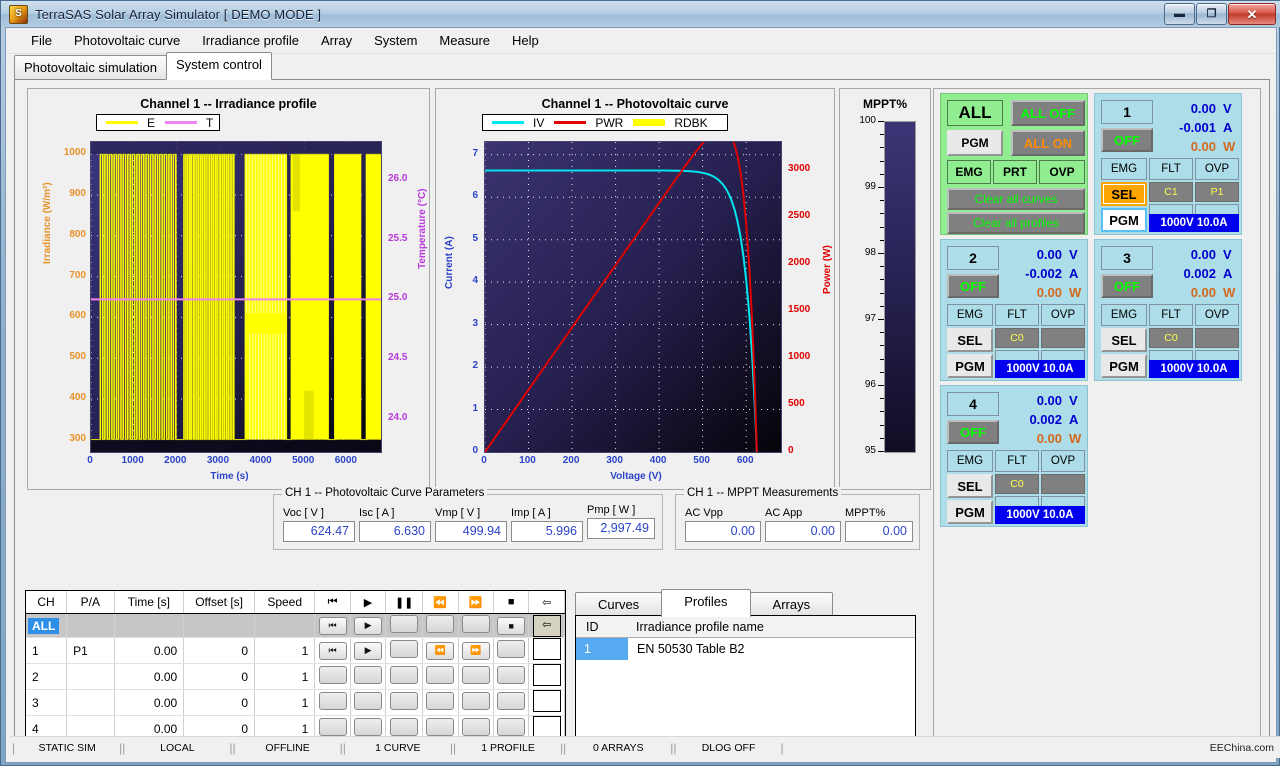 Image resolution: width=1280 pixels, height=766 pixels. I want to click on clear-all-profiles-button: Clear all profiles, so click(1016, 223).